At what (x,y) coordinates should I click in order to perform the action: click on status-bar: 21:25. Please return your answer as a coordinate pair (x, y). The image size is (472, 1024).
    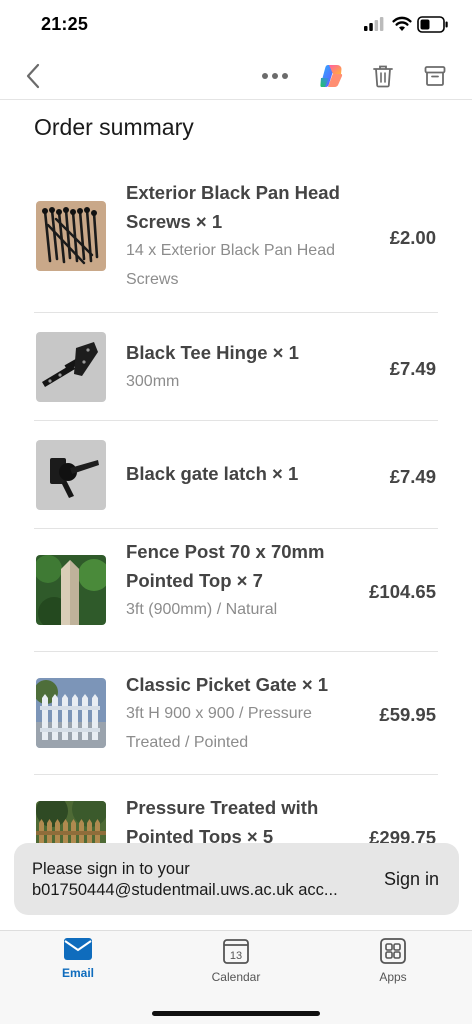
    Looking at the image, I should click on (236, 26).